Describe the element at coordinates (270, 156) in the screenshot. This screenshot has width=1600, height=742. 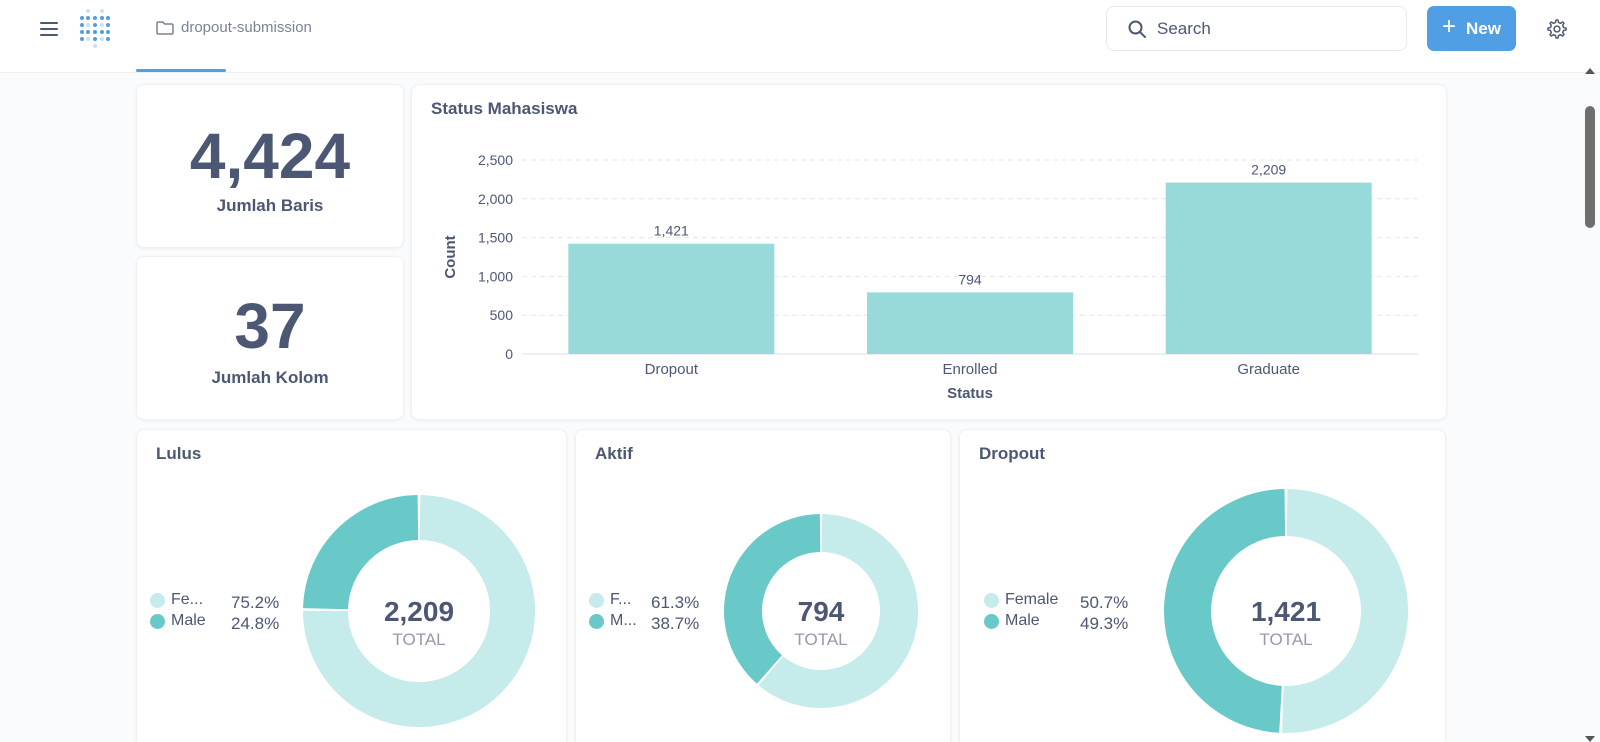
I see `scalar-value: 4,424` at that location.